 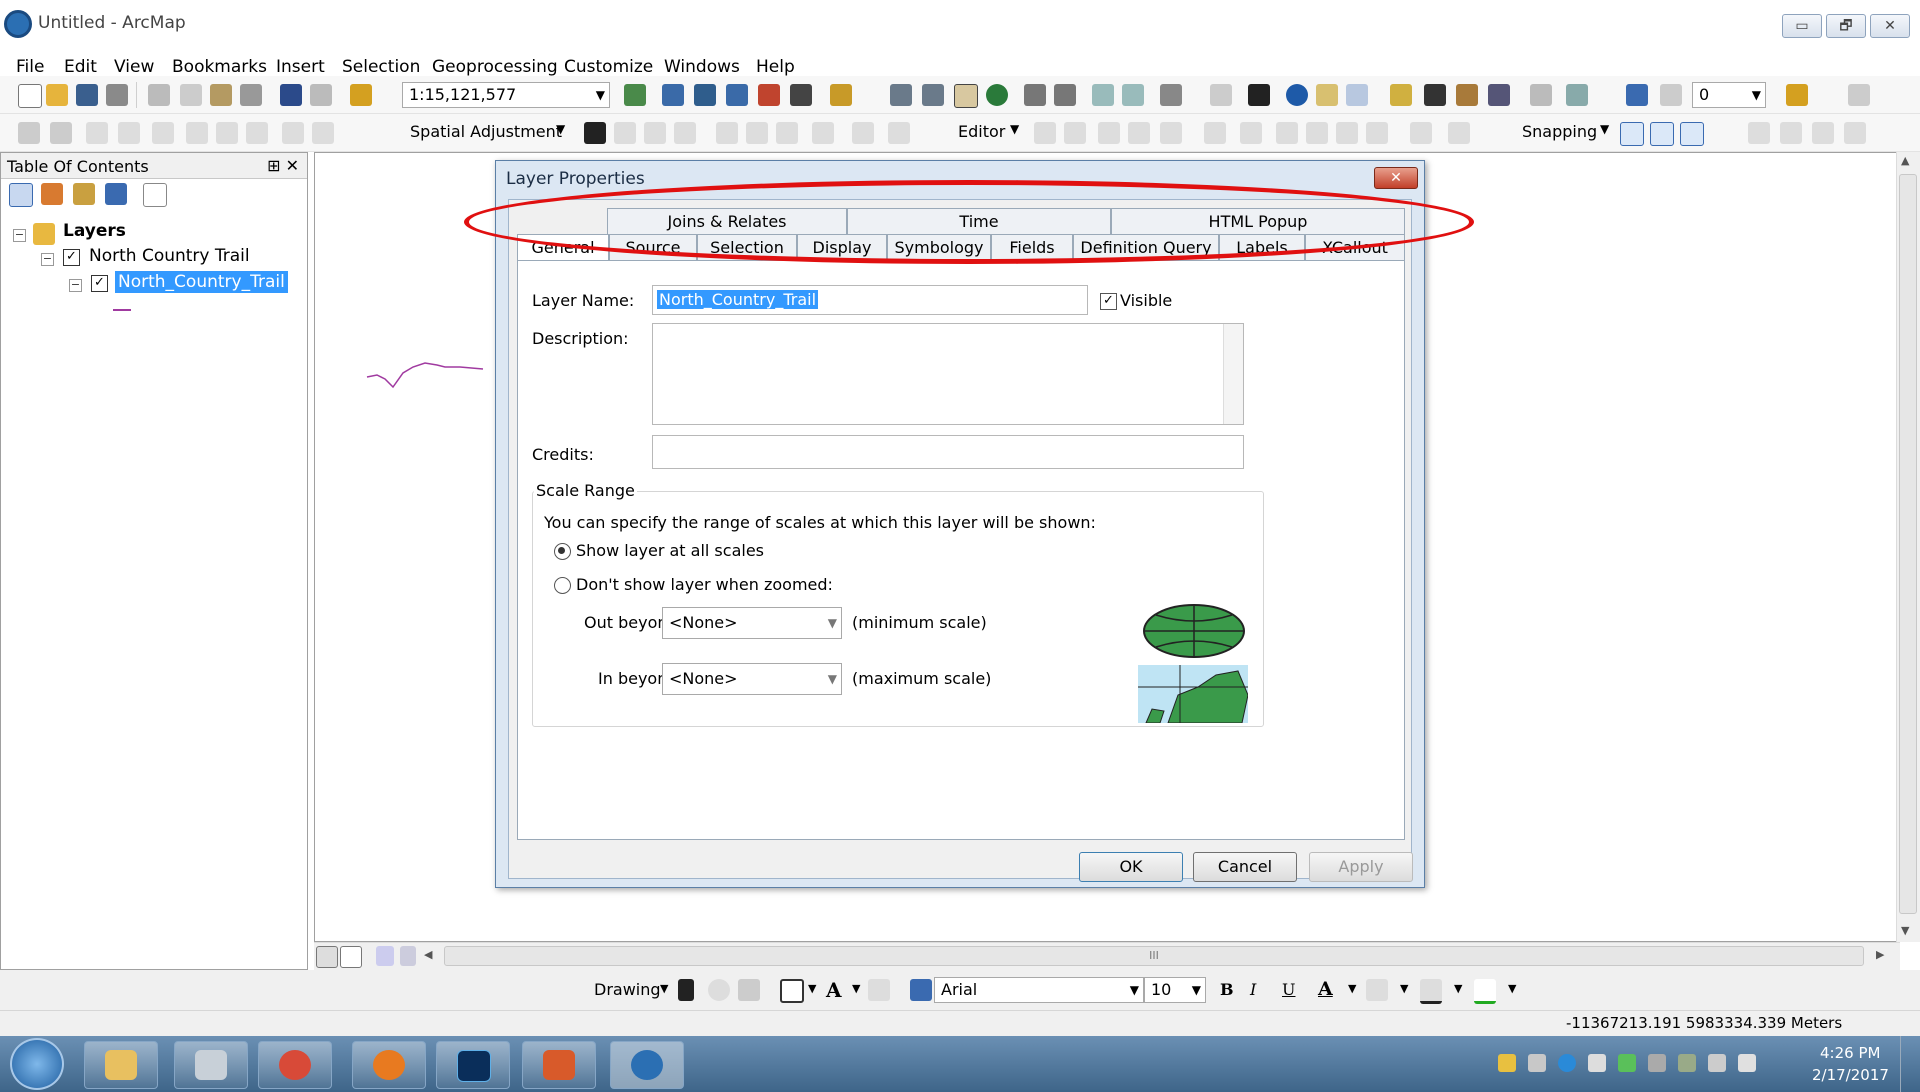 What do you see at coordinates (702, 67) in the screenshot?
I see `menu-windows: Windows` at bounding box center [702, 67].